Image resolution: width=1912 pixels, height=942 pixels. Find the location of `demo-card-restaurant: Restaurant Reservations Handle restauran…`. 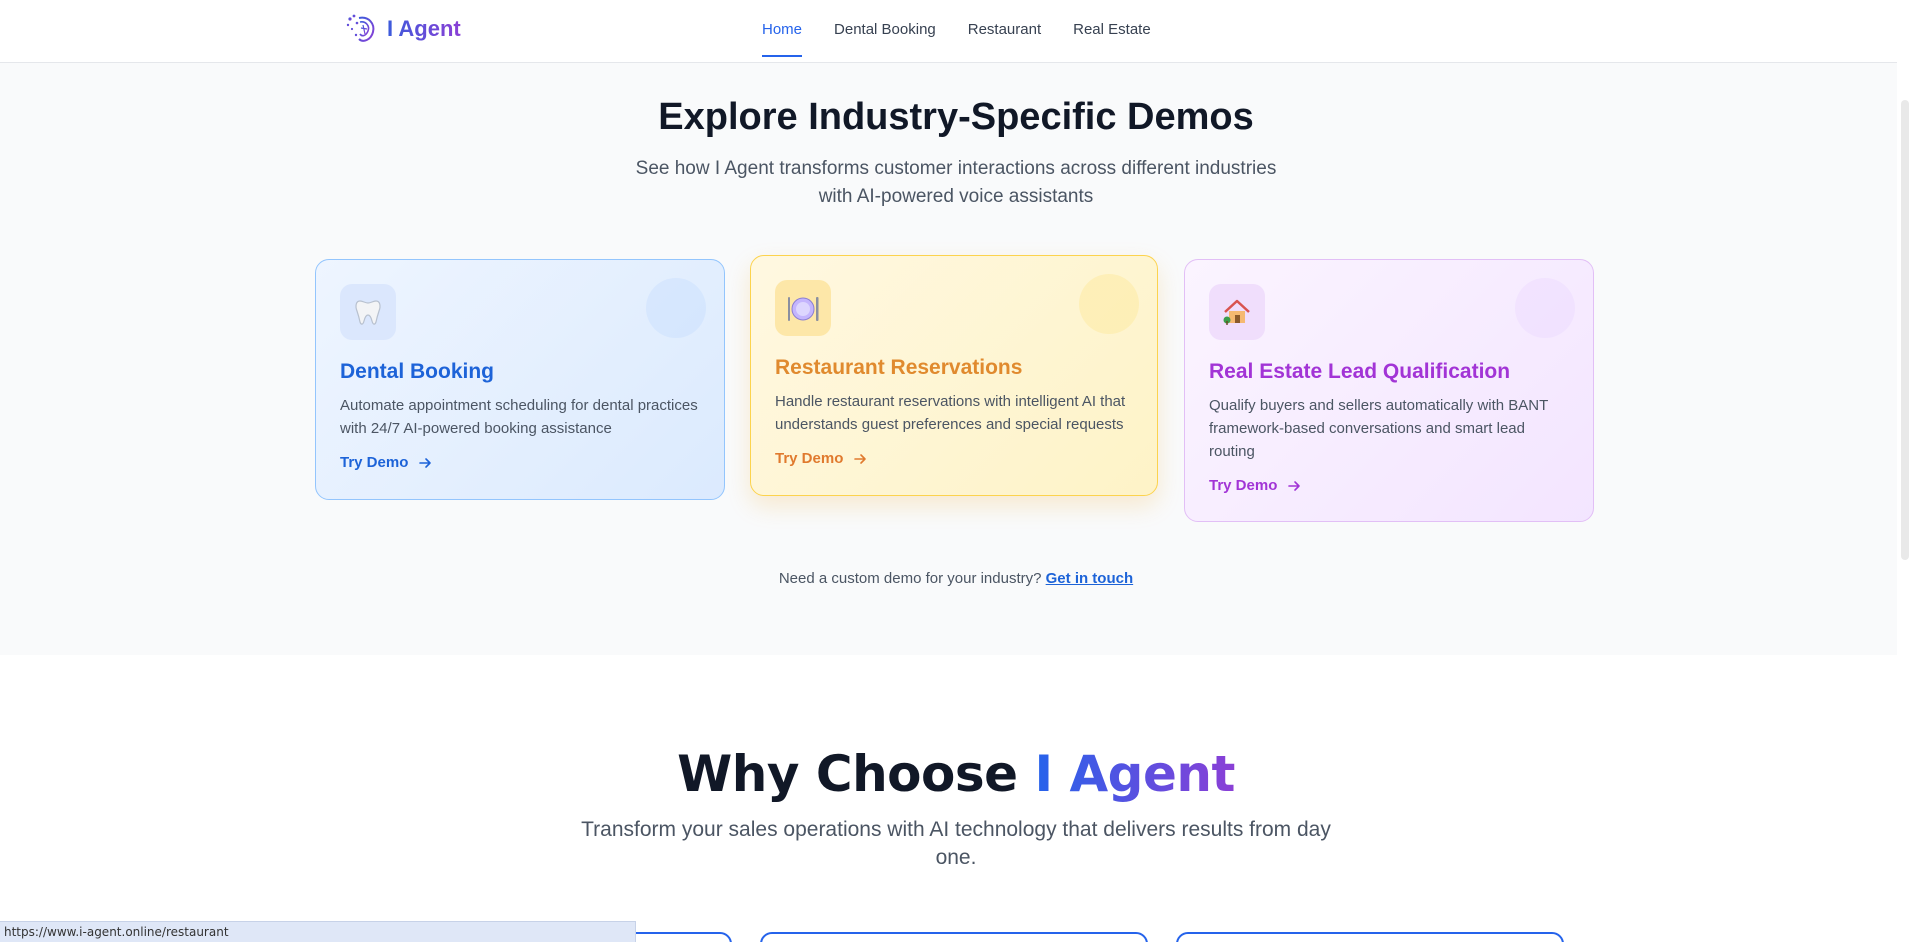

demo-card-restaurant: Restaurant Reservations Handle restauran… is located at coordinates (954, 375).